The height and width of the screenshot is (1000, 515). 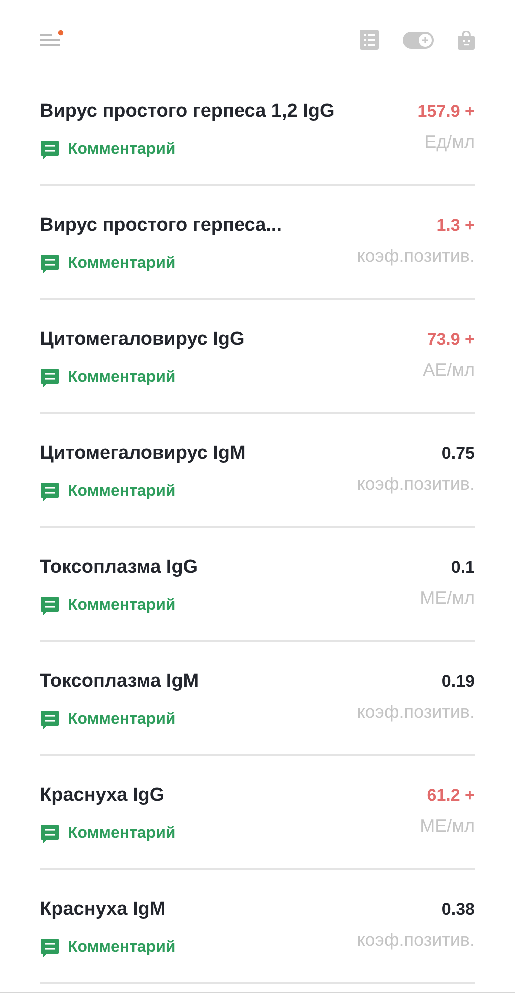 I want to click on test-name: Цитомегаловирус IgM, so click(x=143, y=454).